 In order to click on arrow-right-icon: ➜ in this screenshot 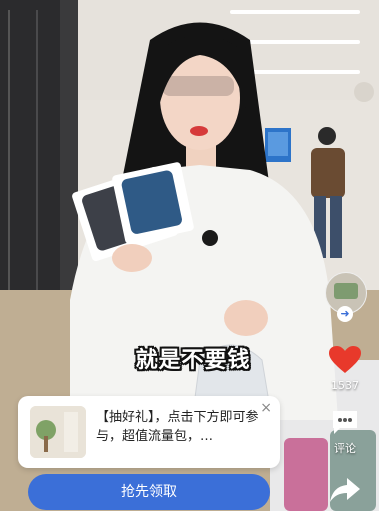, I will do `click(345, 314)`.